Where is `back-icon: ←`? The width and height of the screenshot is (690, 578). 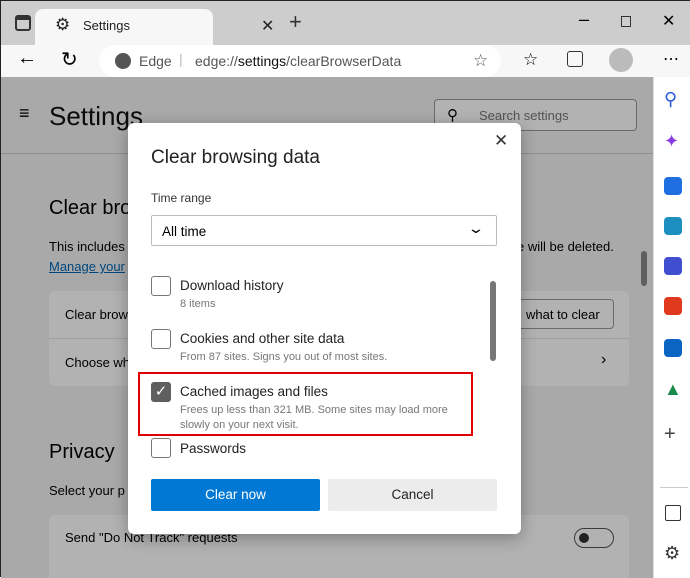 back-icon: ← is located at coordinates (27, 58).